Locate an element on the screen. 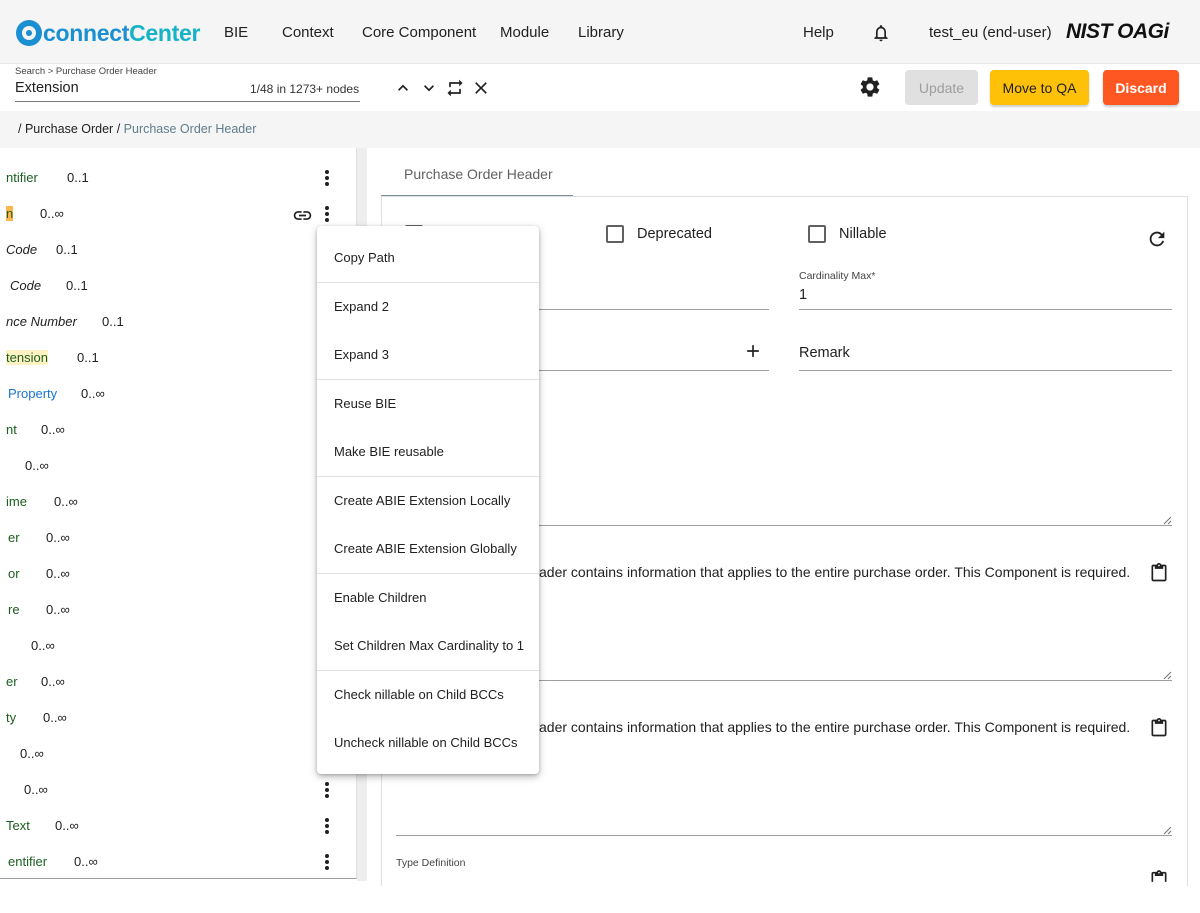 Image resolution: width=1200 pixels, height=913 pixels. menu-item-set-children-max-cardinality: Set Children Max Cardinality to 1 is located at coordinates (429, 645).